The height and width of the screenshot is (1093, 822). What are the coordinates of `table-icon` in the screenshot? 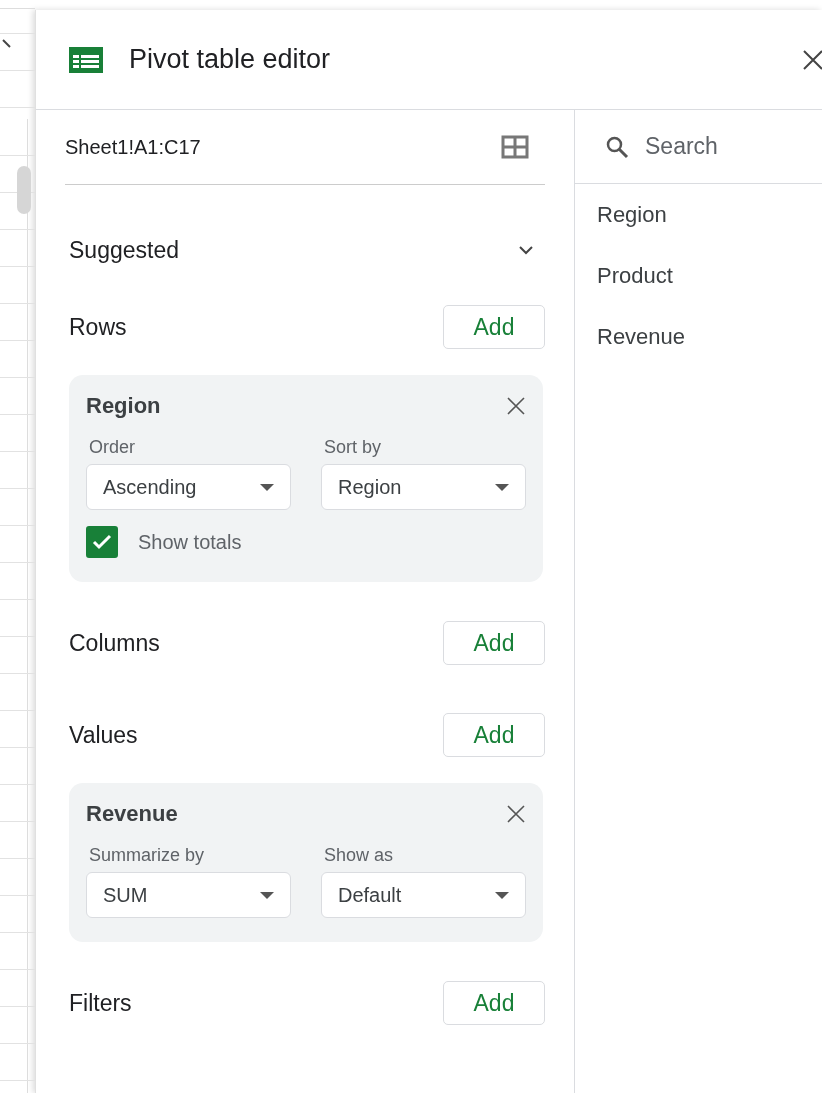 It's located at (86, 59).